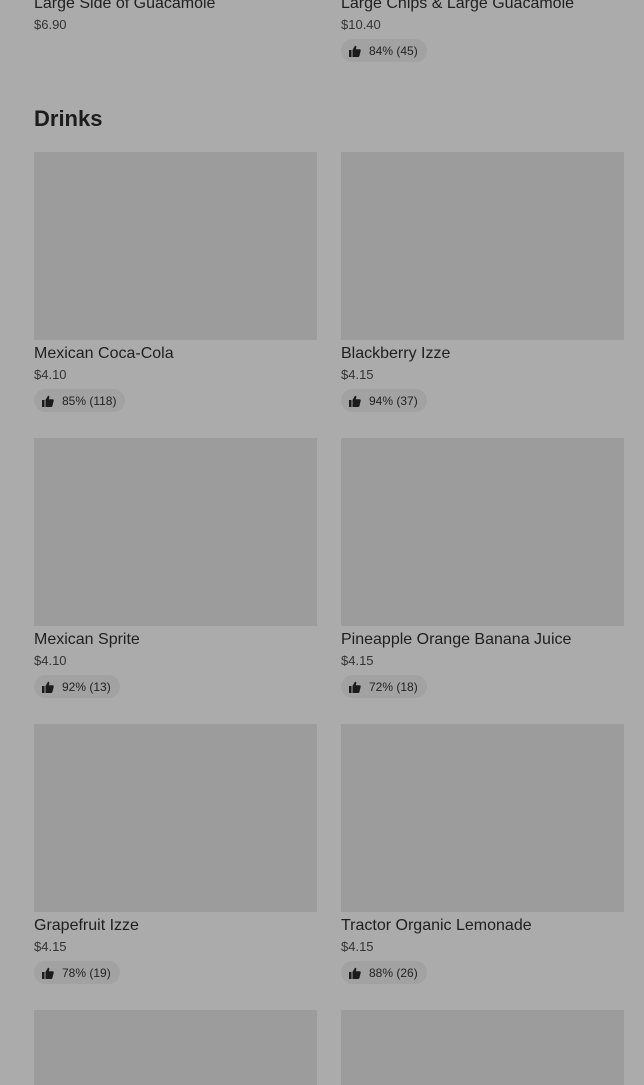  Describe the element at coordinates (125, 6) in the screenshot. I see `item-name: Large Side of Guacamole` at that location.